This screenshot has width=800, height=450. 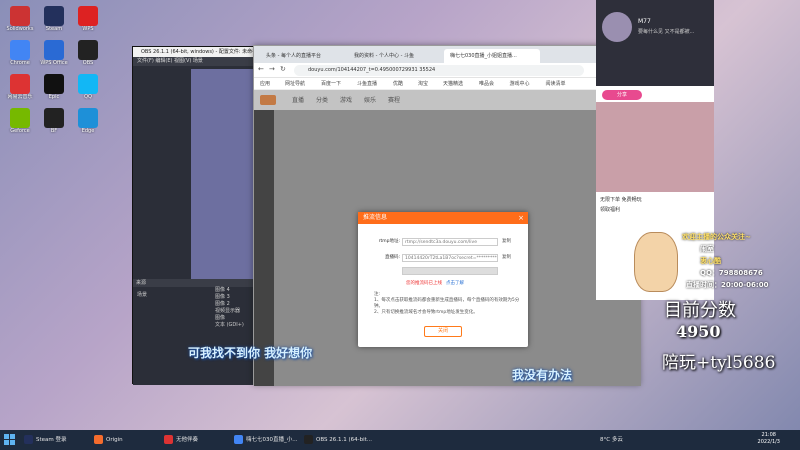 What do you see at coordinates (443, 218) in the screenshot?
I see `dialog-header: 推流信息 ×` at bounding box center [443, 218].